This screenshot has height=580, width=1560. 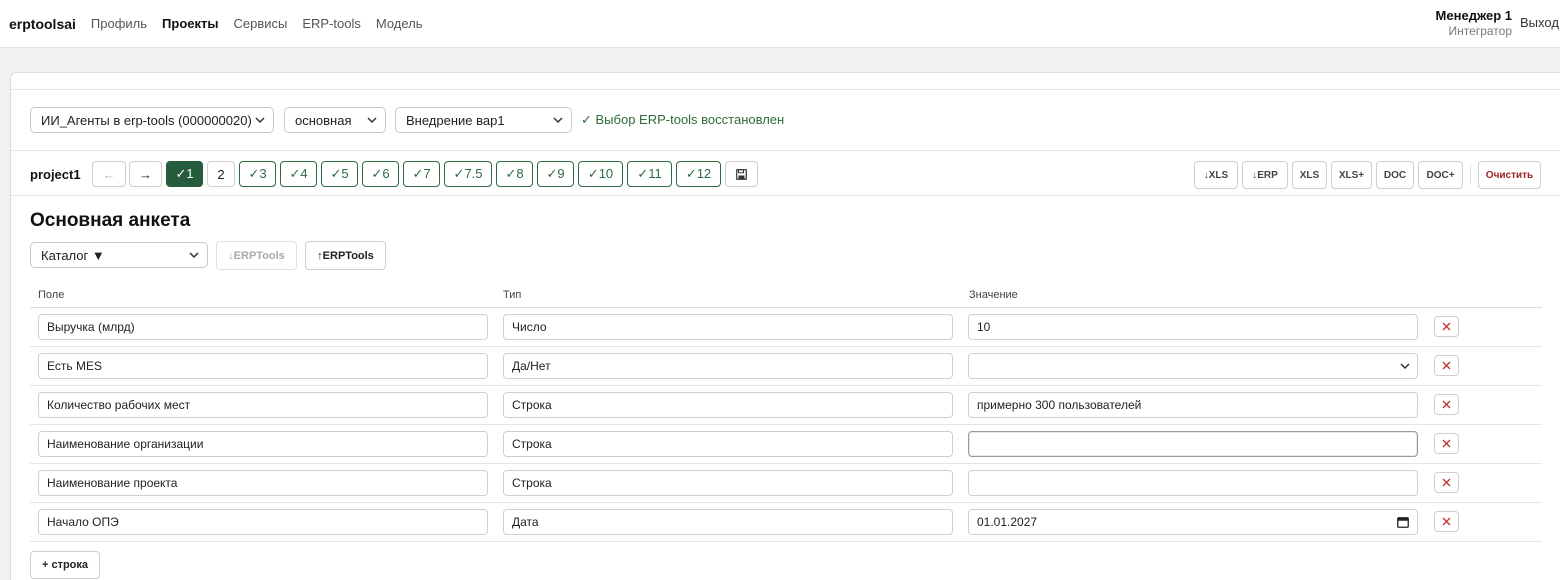 What do you see at coordinates (1007, 522) in the screenshot?
I see `date-input-value: 01.01.2027` at bounding box center [1007, 522].